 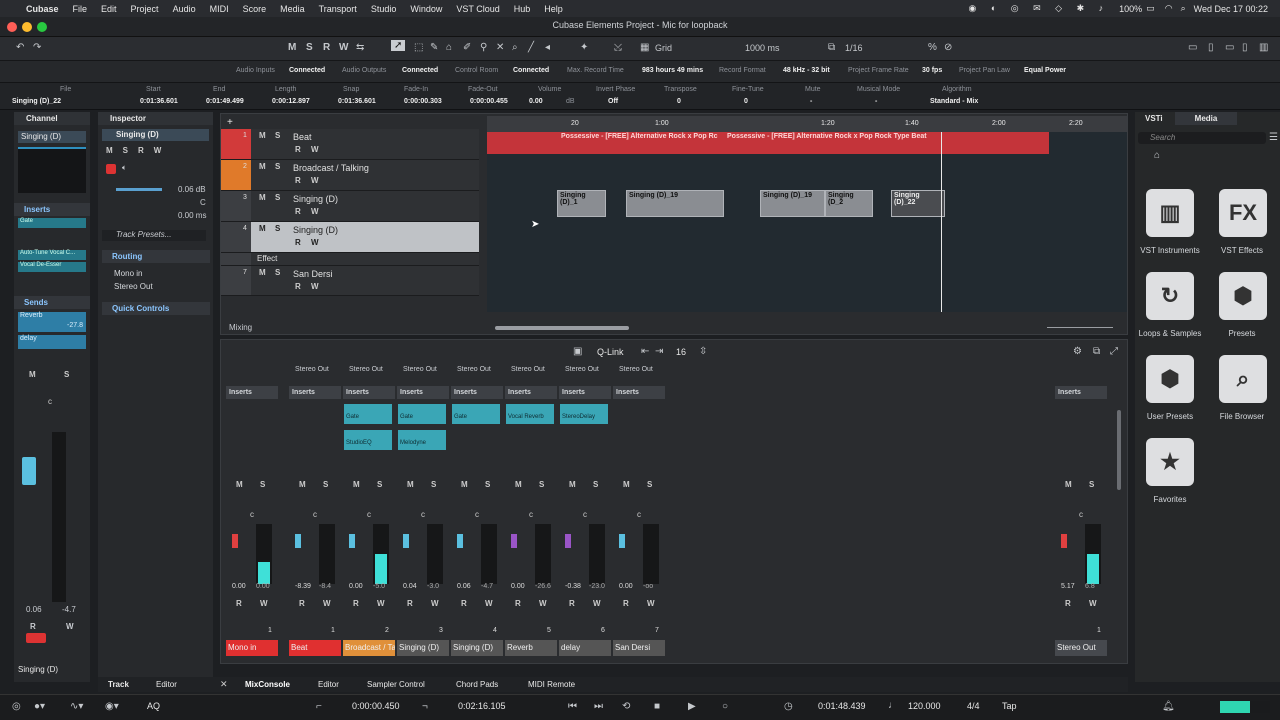 I want to click on tab-midi-remote: MIDI Remote, so click(x=551, y=684).